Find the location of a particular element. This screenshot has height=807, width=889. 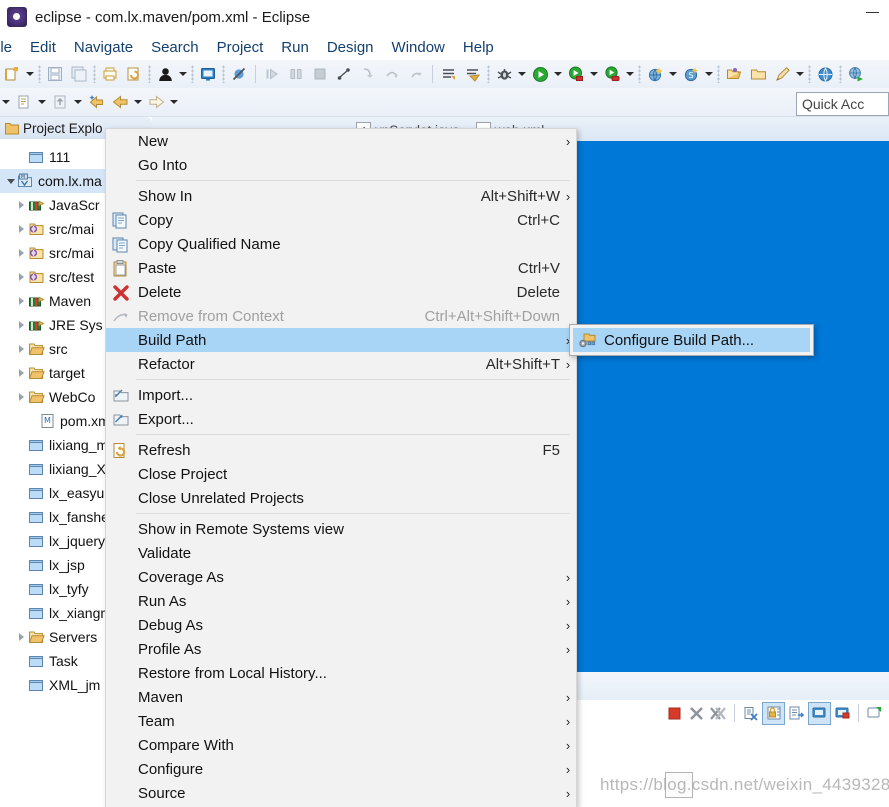

word-wrap-button is located at coordinates (796, 713).